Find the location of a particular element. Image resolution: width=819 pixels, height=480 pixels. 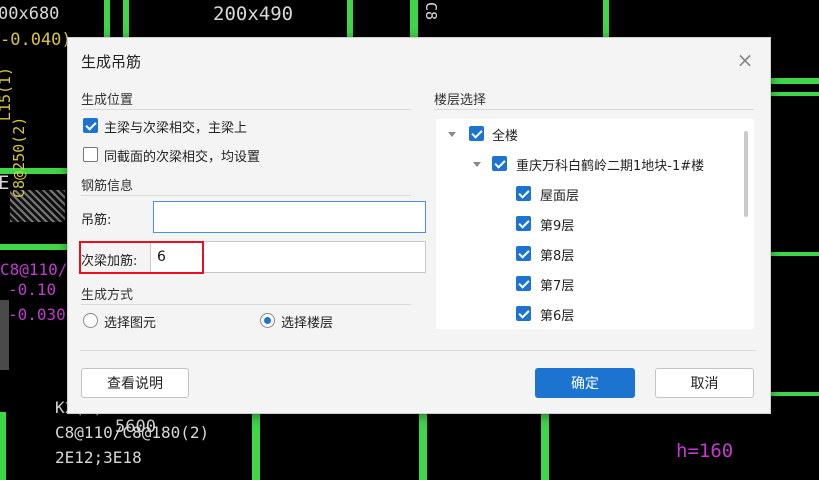

floor-label: 第9层 is located at coordinates (557, 226).